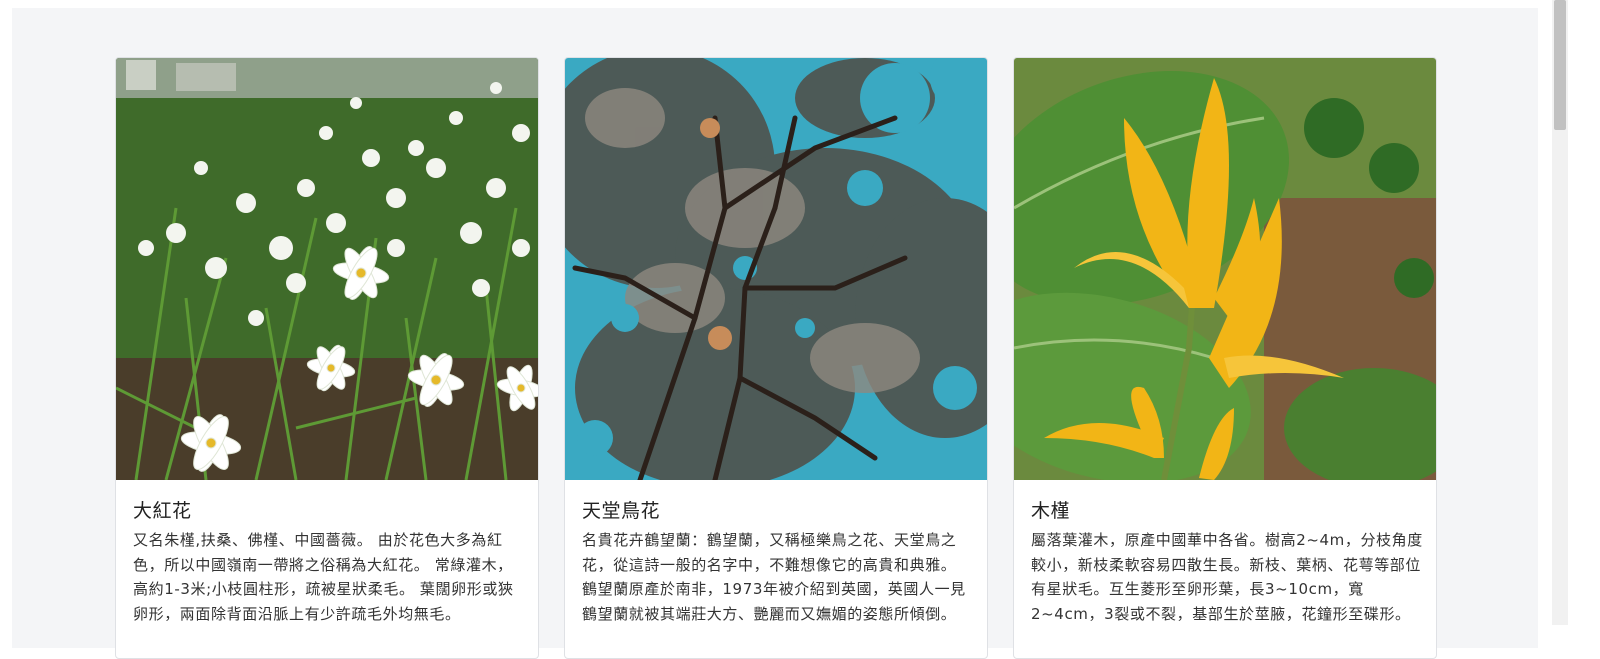 The width and height of the screenshot is (1600, 659). What do you see at coordinates (621, 511) in the screenshot?
I see `card-title: 天堂鳥花` at bounding box center [621, 511].